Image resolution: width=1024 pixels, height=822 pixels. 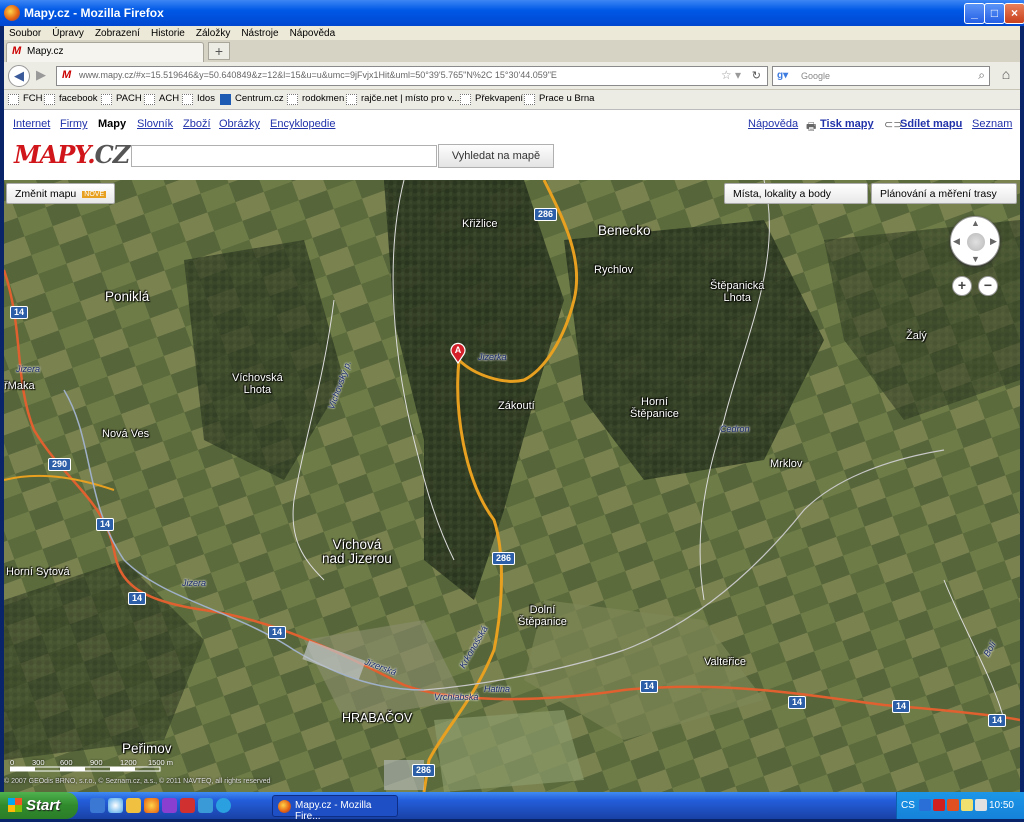 I want to click on bookmark-label: Překvapení, so click(x=499, y=98).